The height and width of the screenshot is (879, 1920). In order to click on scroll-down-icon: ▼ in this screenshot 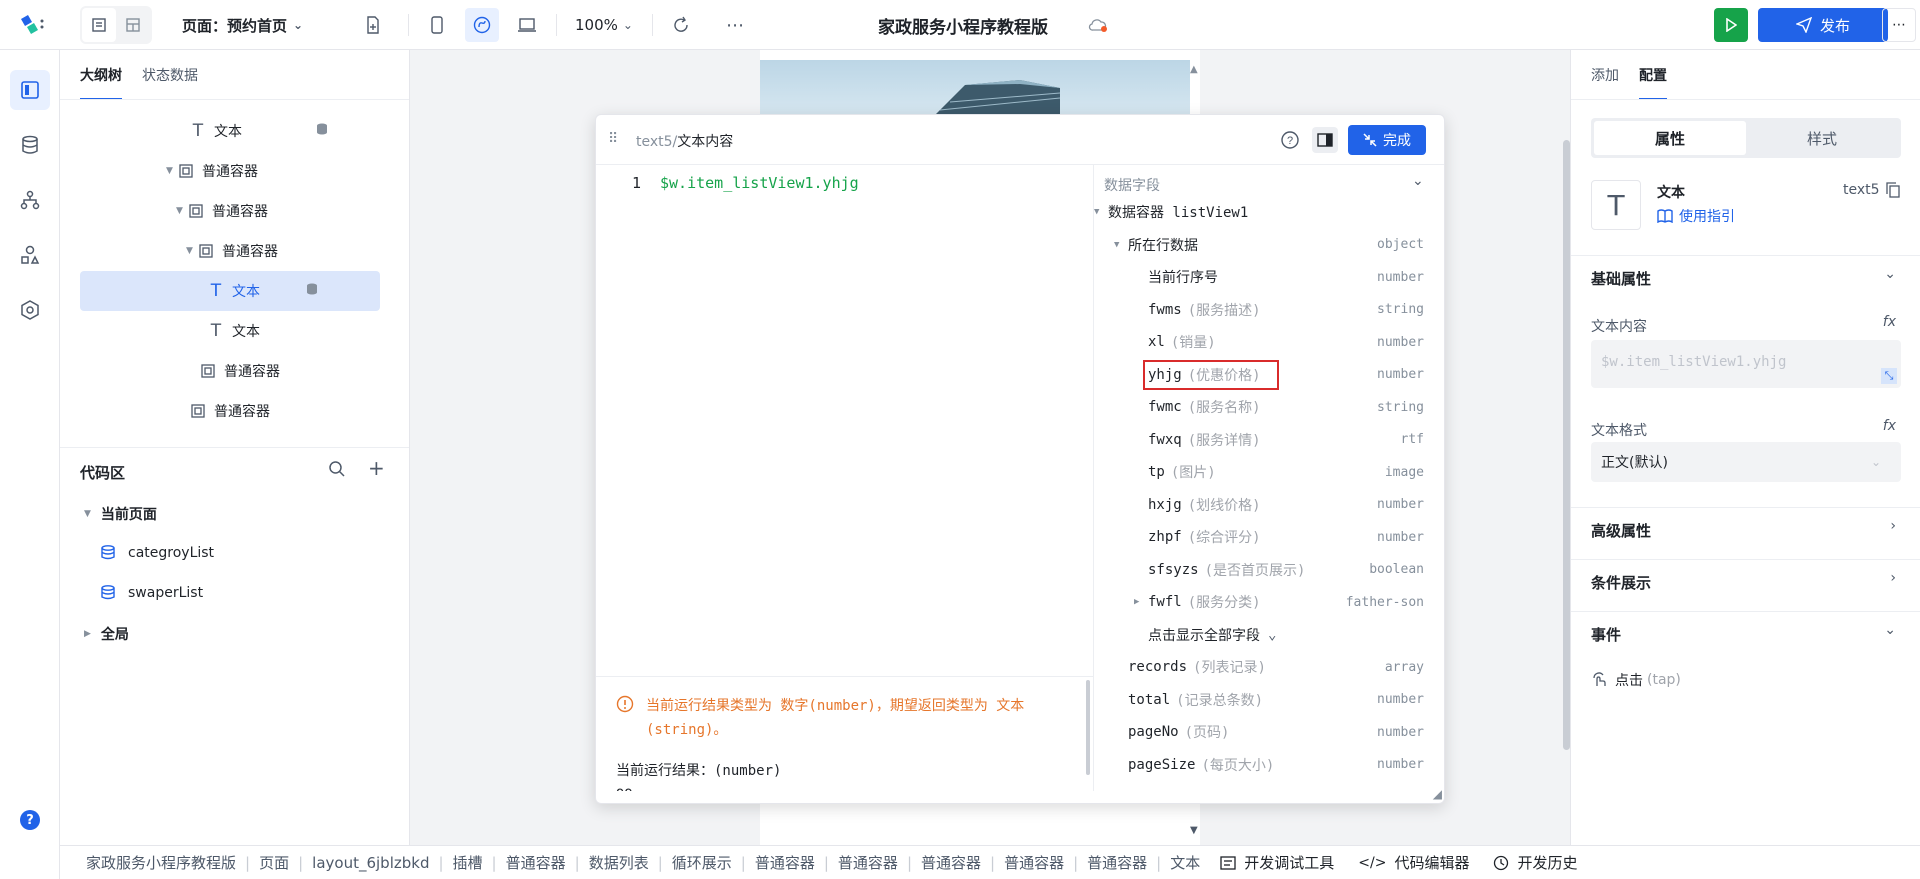, I will do `click(1194, 830)`.